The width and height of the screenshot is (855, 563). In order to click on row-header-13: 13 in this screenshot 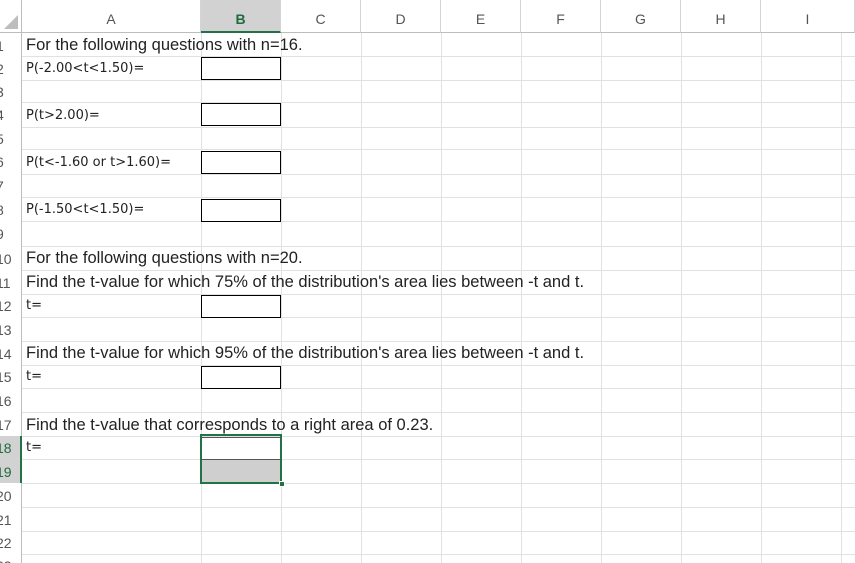, I will do `click(11, 329)`.